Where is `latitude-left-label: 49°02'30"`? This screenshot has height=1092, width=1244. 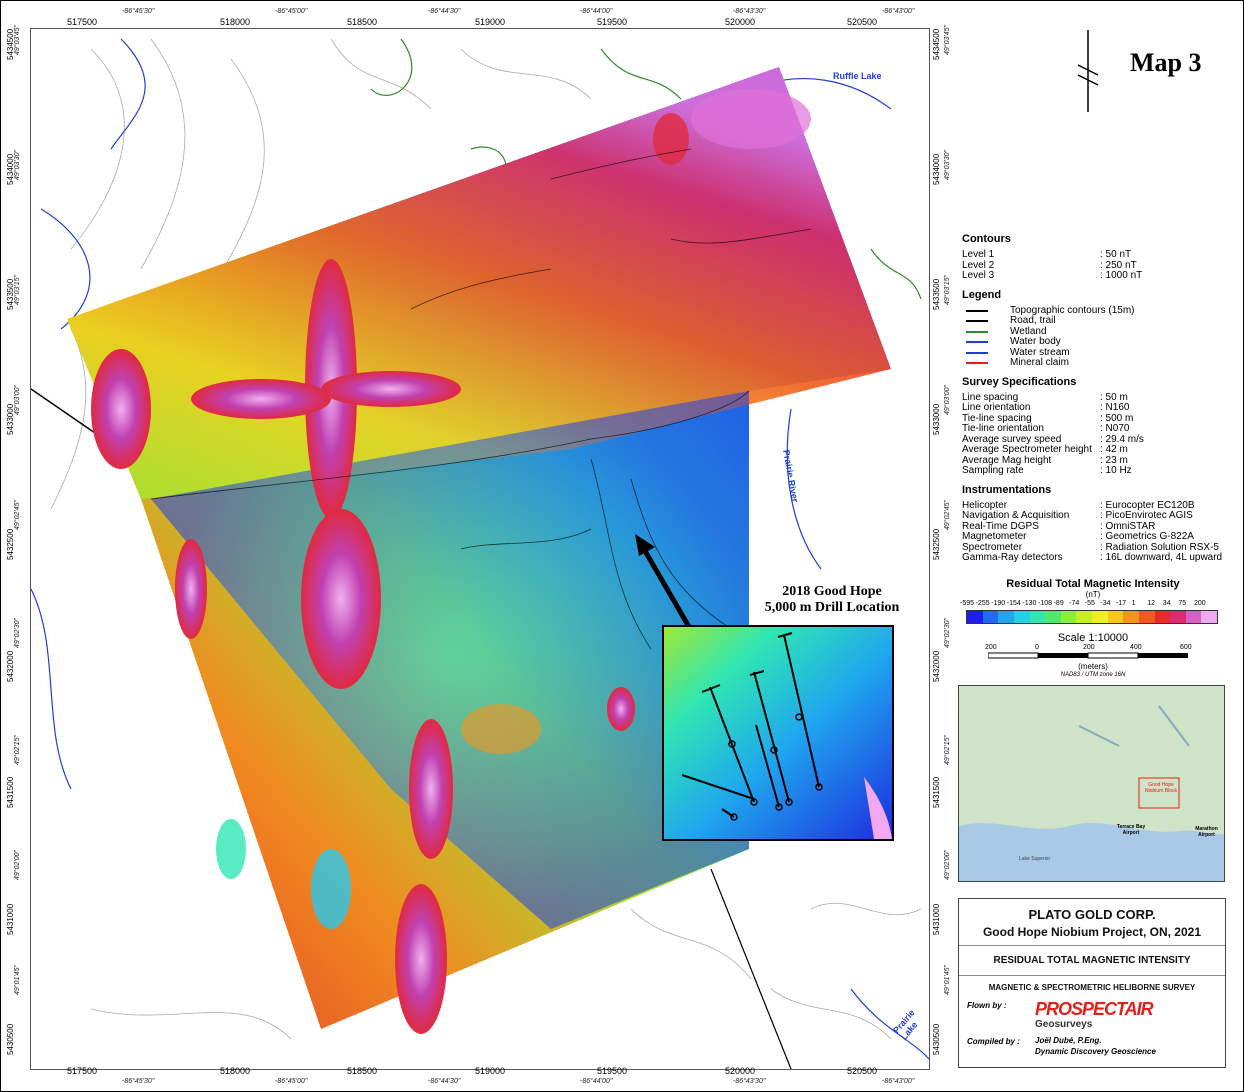
latitude-left-label: 49°02'30" is located at coordinates (17, 633).